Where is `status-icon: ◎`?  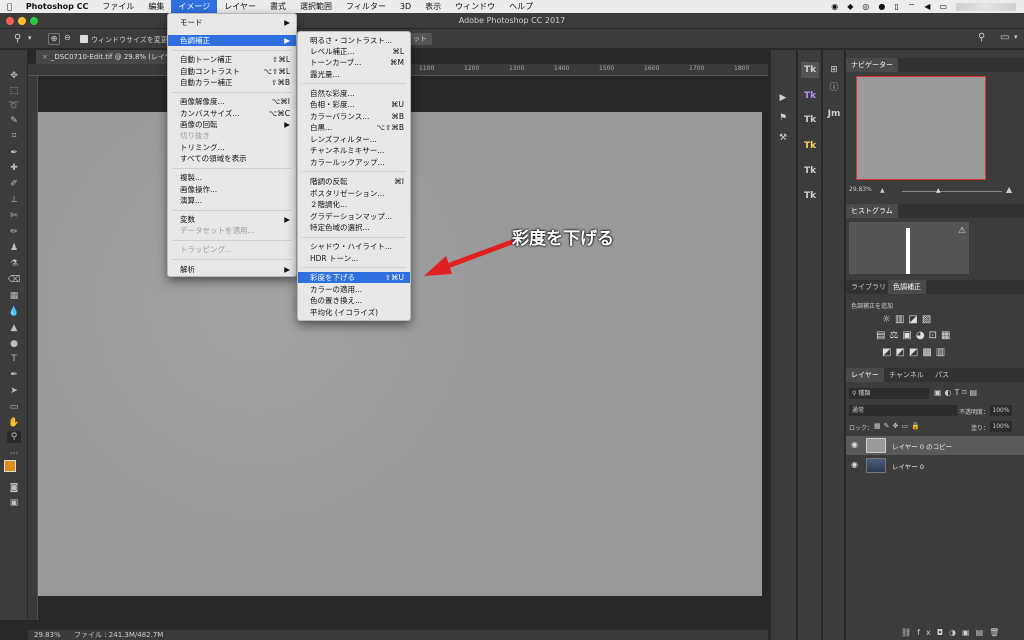 status-icon: ◎ is located at coordinates (865, 6).